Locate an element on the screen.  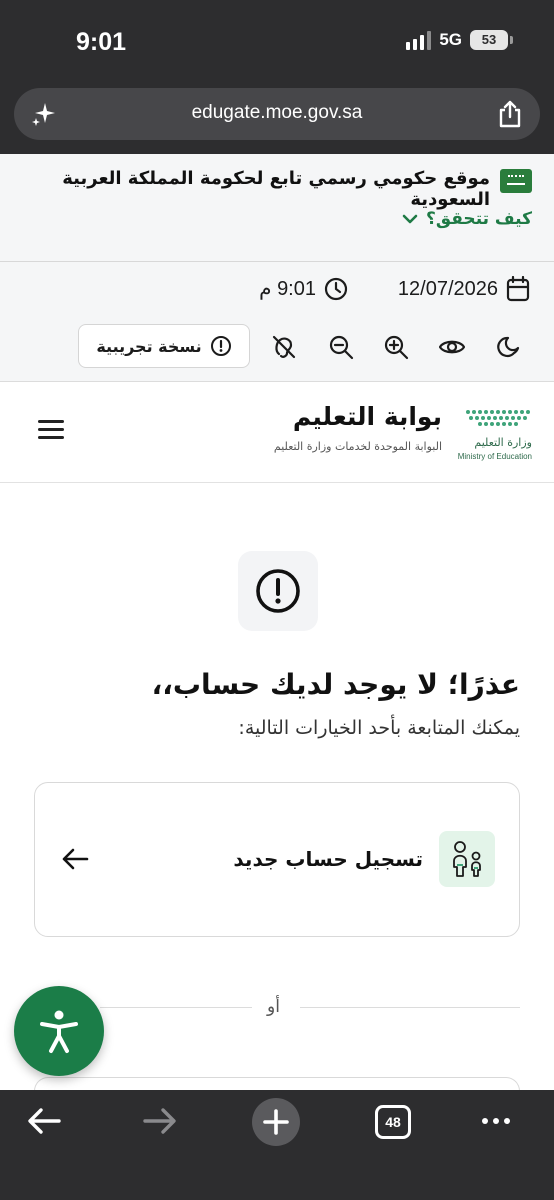
share-icon is located at coordinates (510, 114).